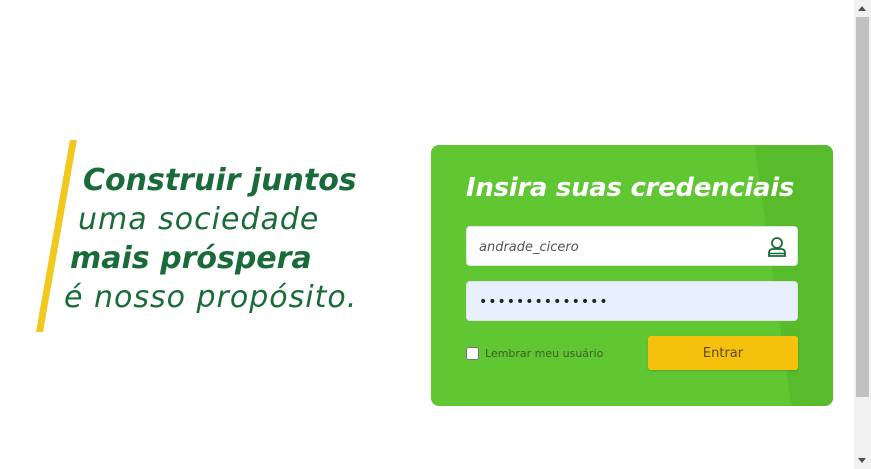  Describe the element at coordinates (619, 247) in the screenshot. I see `username-input` at that location.